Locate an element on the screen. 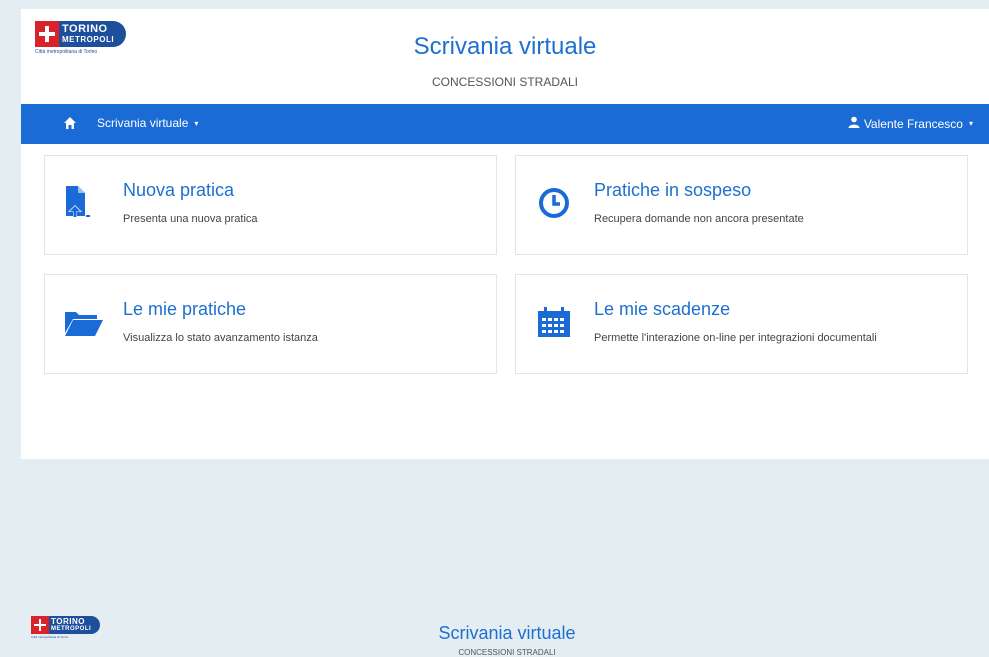  user-menu: Valente Francesco ▾ is located at coordinates (910, 123).